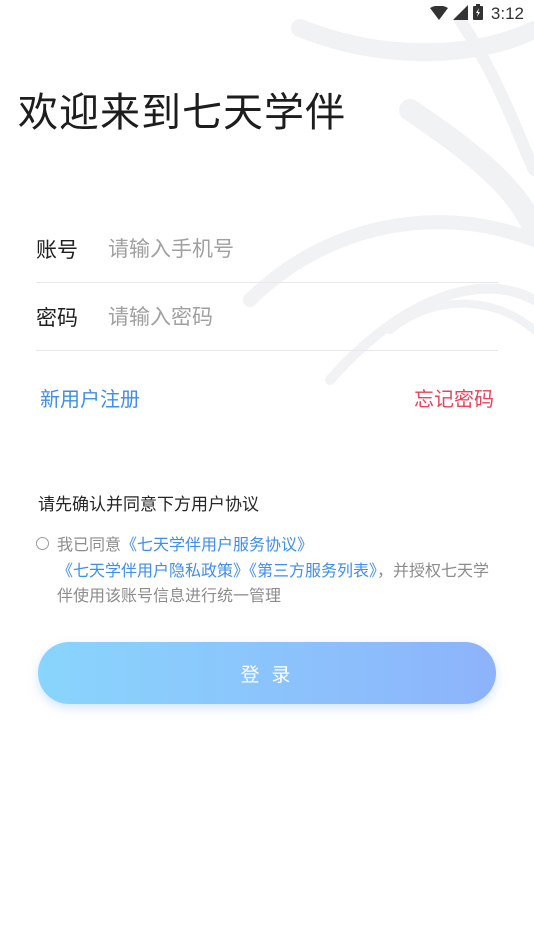 This screenshot has height=950, width=534. Describe the element at coordinates (438, 14) in the screenshot. I see `wifi-icon` at that location.